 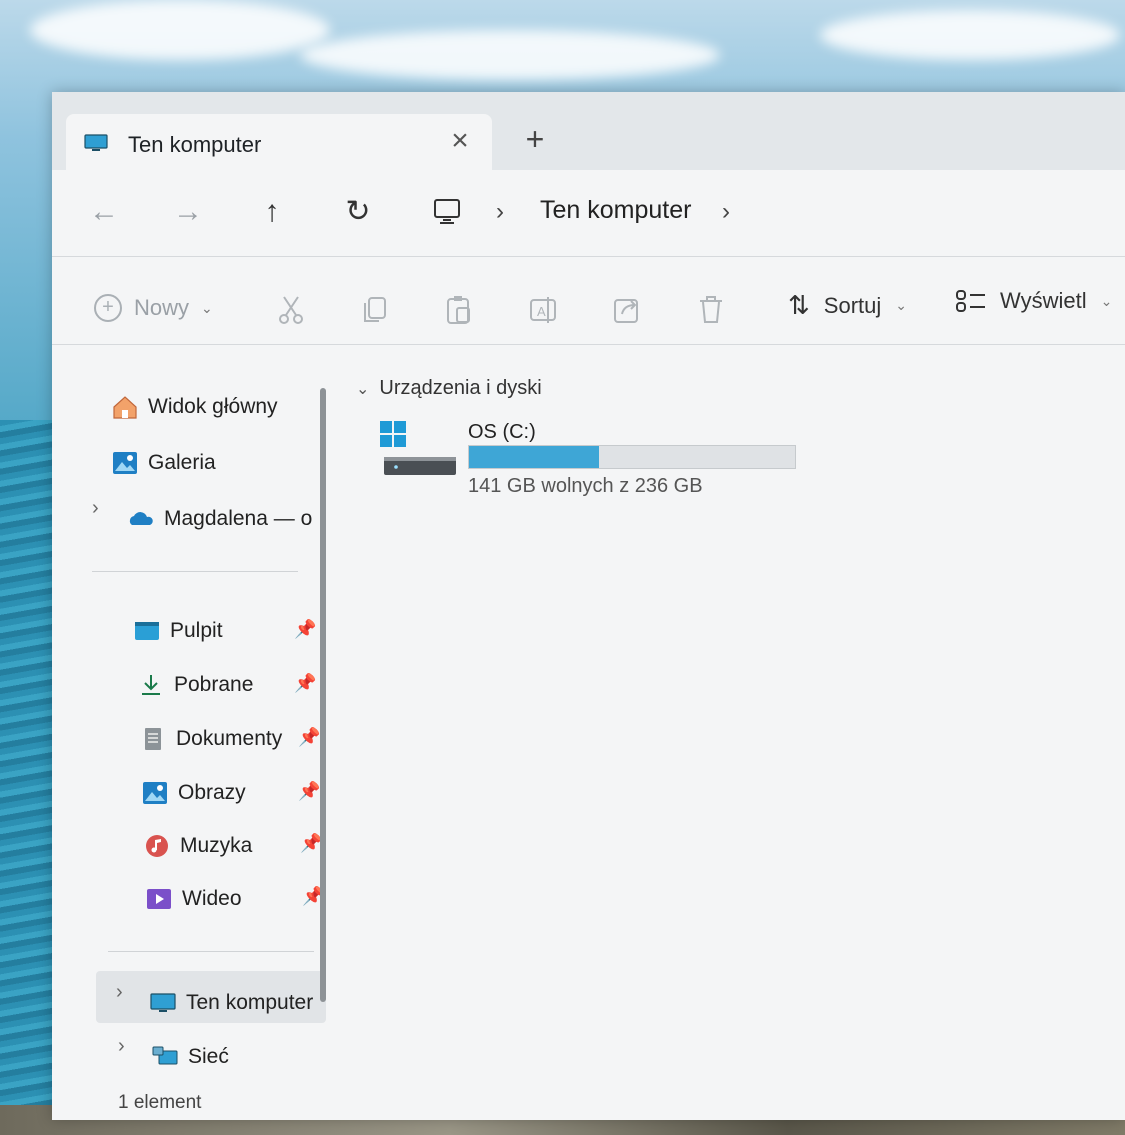 I want to click on sidebar-item-this-pc: Ten komputer, so click(x=231, y=1003).